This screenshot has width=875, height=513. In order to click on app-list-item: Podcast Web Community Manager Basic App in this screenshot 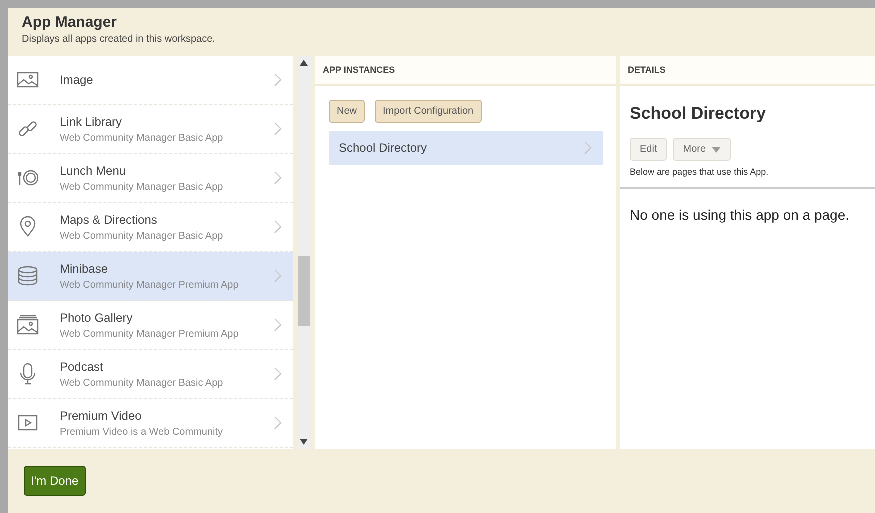, I will do `click(150, 374)`.